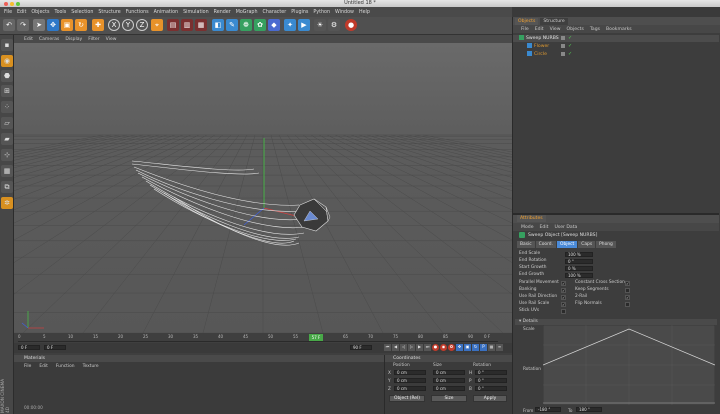 This screenshot has height=414, width=720. Describe the element at coordinates (411, 347) in the screenshot. I see `play-icon: ▷` at that location.